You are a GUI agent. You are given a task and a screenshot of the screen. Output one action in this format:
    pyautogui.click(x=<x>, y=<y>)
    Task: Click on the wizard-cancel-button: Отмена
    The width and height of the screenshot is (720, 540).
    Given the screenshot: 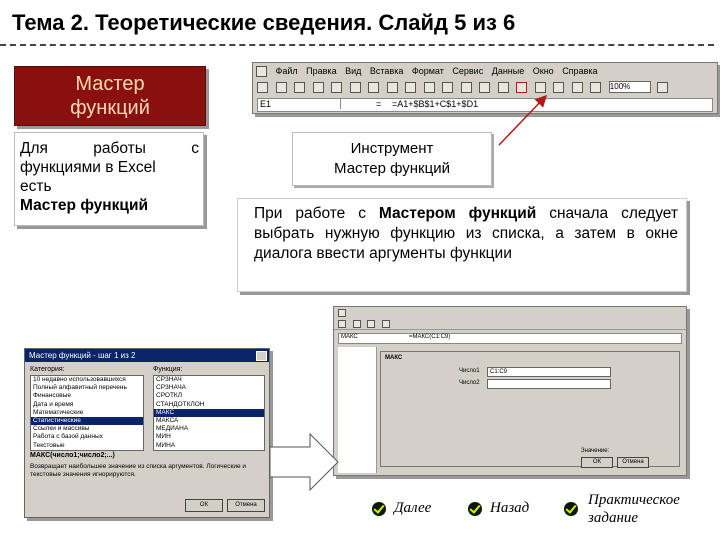 What is the action you would take?
    pyautogui.click(x=246, y=505)
    